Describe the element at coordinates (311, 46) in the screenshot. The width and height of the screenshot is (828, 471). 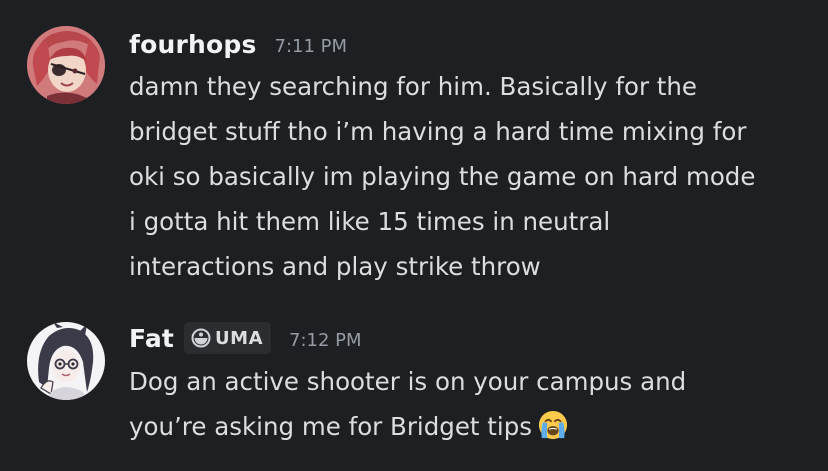
I see `timestamp: 7:11 PM` at that location.